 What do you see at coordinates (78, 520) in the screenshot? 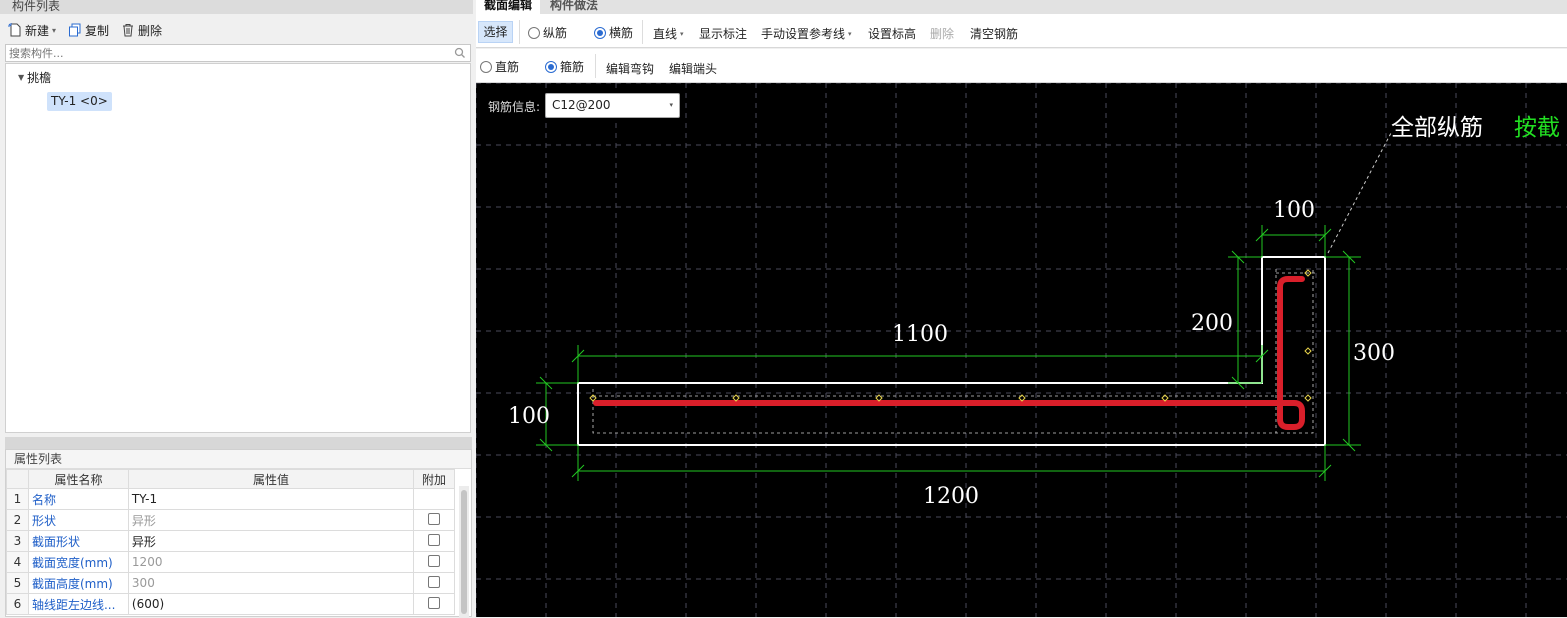
I see `property-name: 形状` at bounding box center [78, 520].